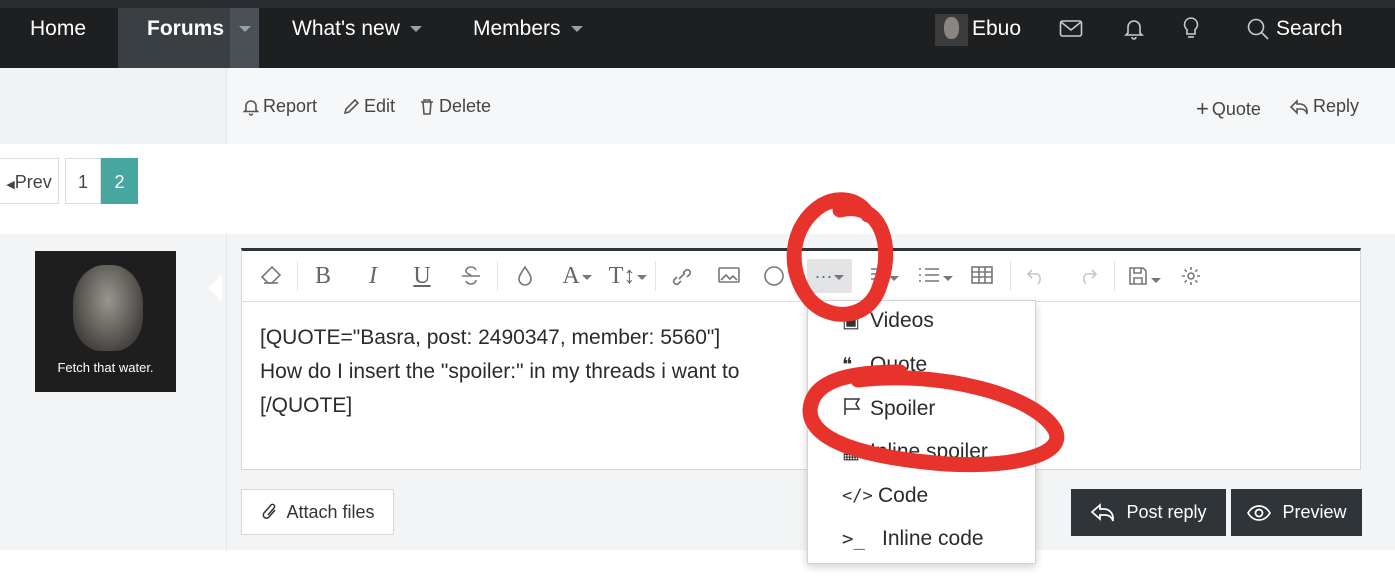 This screenshot has width=1395, height=582. Describe the element at coordinates (878, 274) in the screenshot. I see `align-icon` at that location.